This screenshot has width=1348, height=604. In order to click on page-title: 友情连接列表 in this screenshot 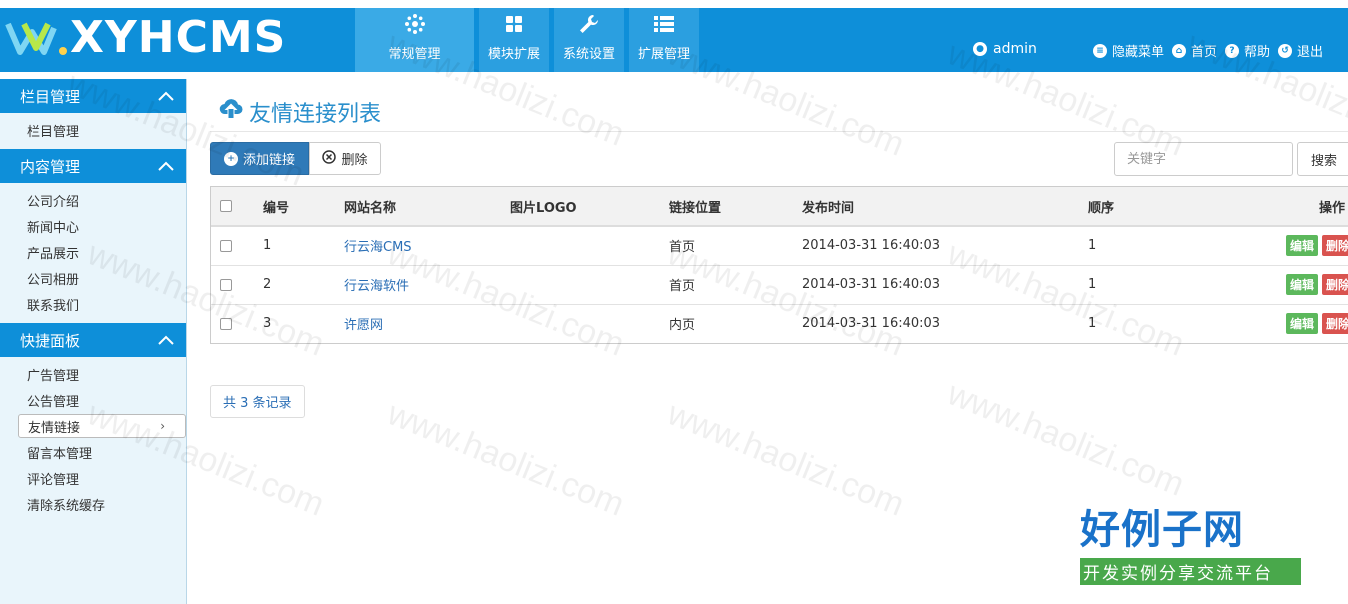, I will do `click(300, 112)`.